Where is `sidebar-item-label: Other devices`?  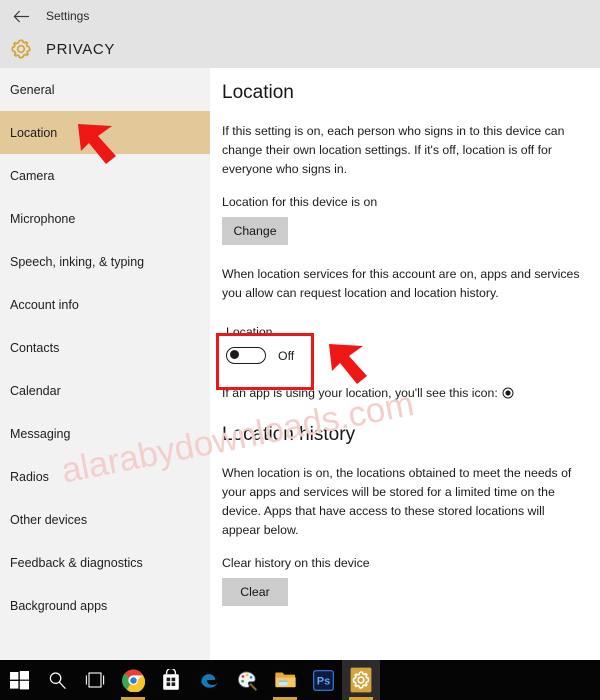
sidebar-item-label: Other devices is located at coordinates (49, 519).